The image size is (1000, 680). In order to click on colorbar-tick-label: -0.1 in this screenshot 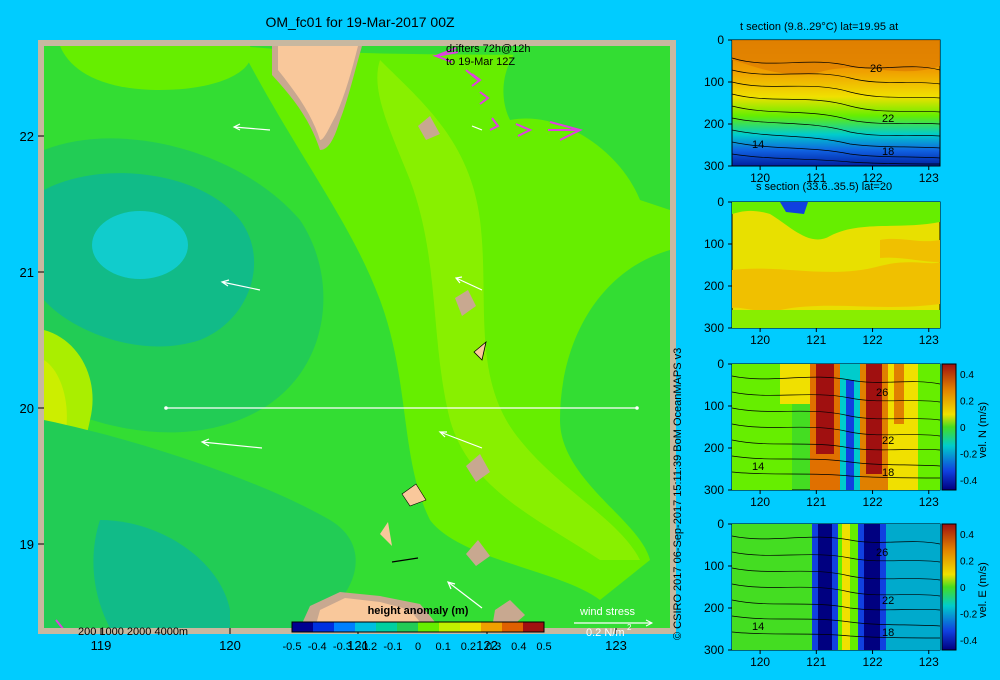, I will do `click(392, 647)`.